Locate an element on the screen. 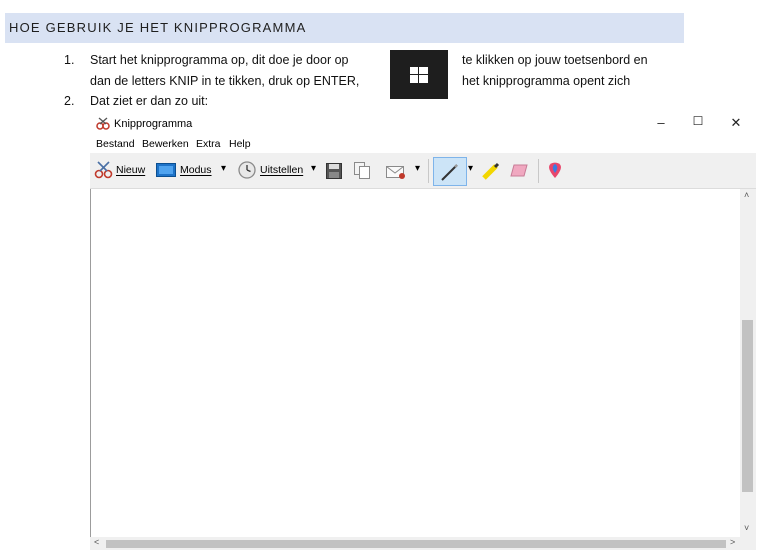 This screenshot has width=764, height=556. pen-dropdown-icon: ▾ is located at coordinates (470, 168).